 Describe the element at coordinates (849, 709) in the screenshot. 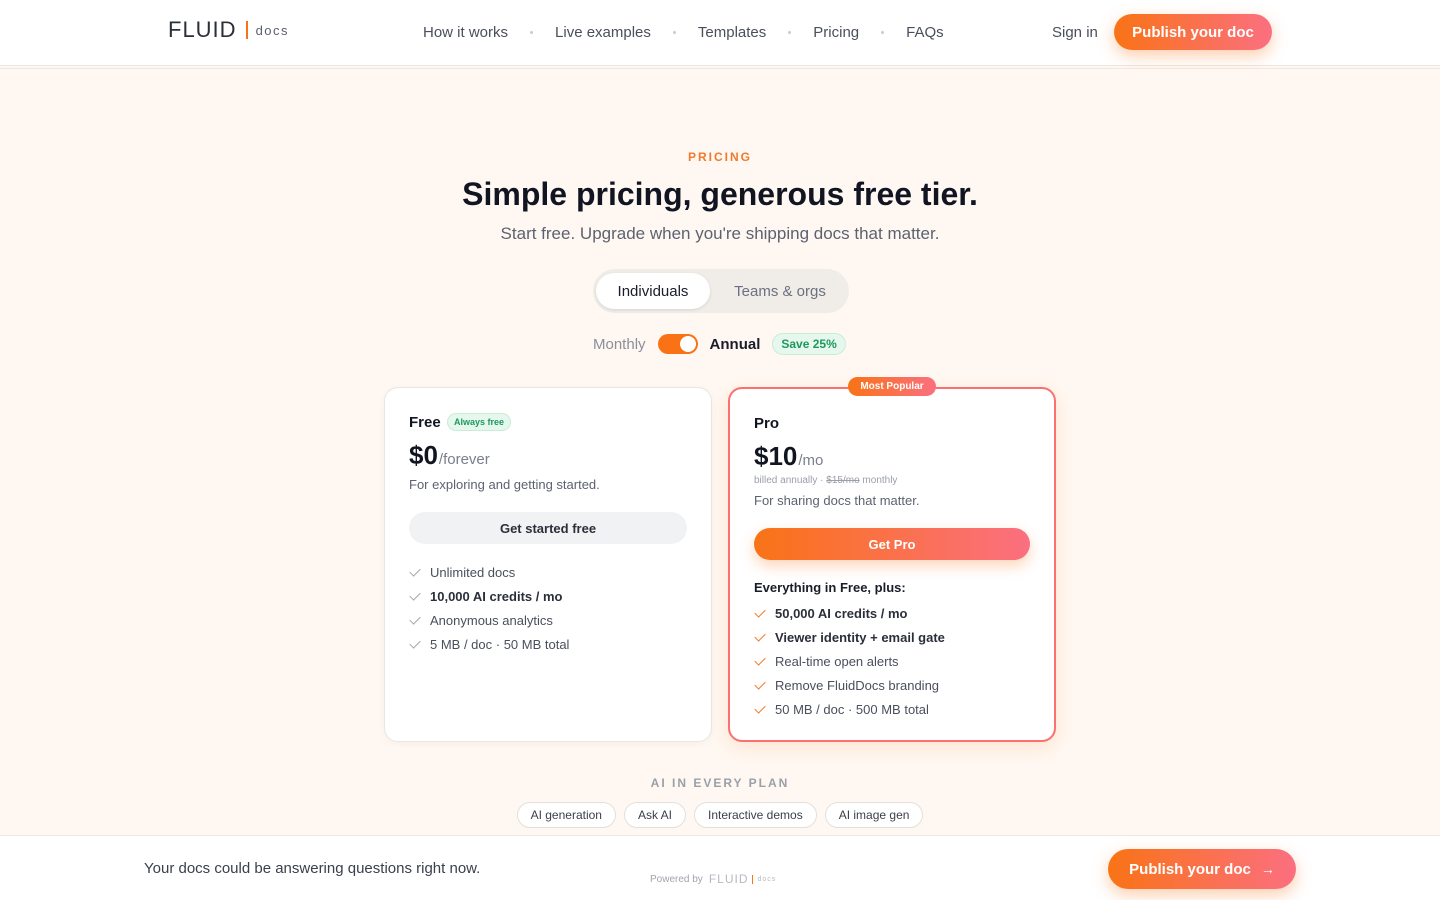

I see `list-item: 50 MB / doc · 500 MB total` at that location.